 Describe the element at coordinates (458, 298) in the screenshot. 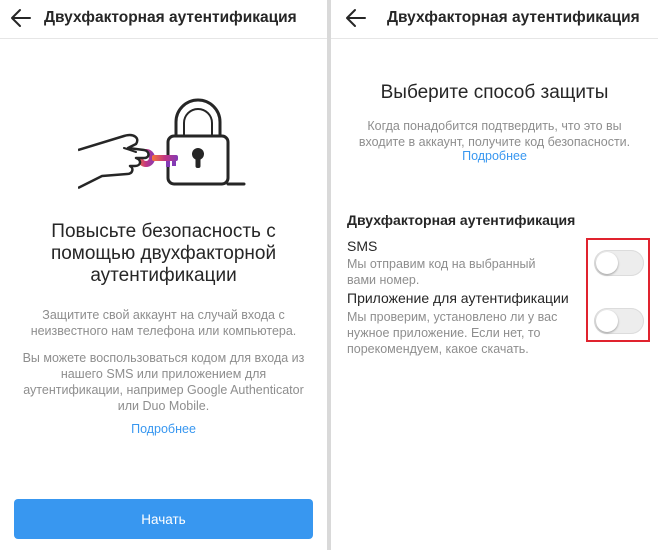

I see `auth-app-option-title: Приложение для аутентификации` at that location.